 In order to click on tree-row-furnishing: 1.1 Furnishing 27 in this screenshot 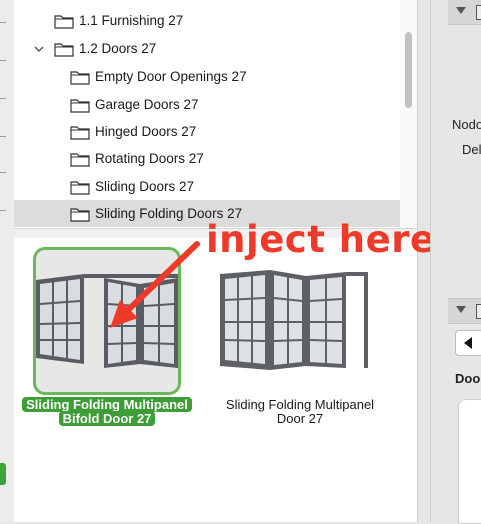, I will do `click(207, 20)`.